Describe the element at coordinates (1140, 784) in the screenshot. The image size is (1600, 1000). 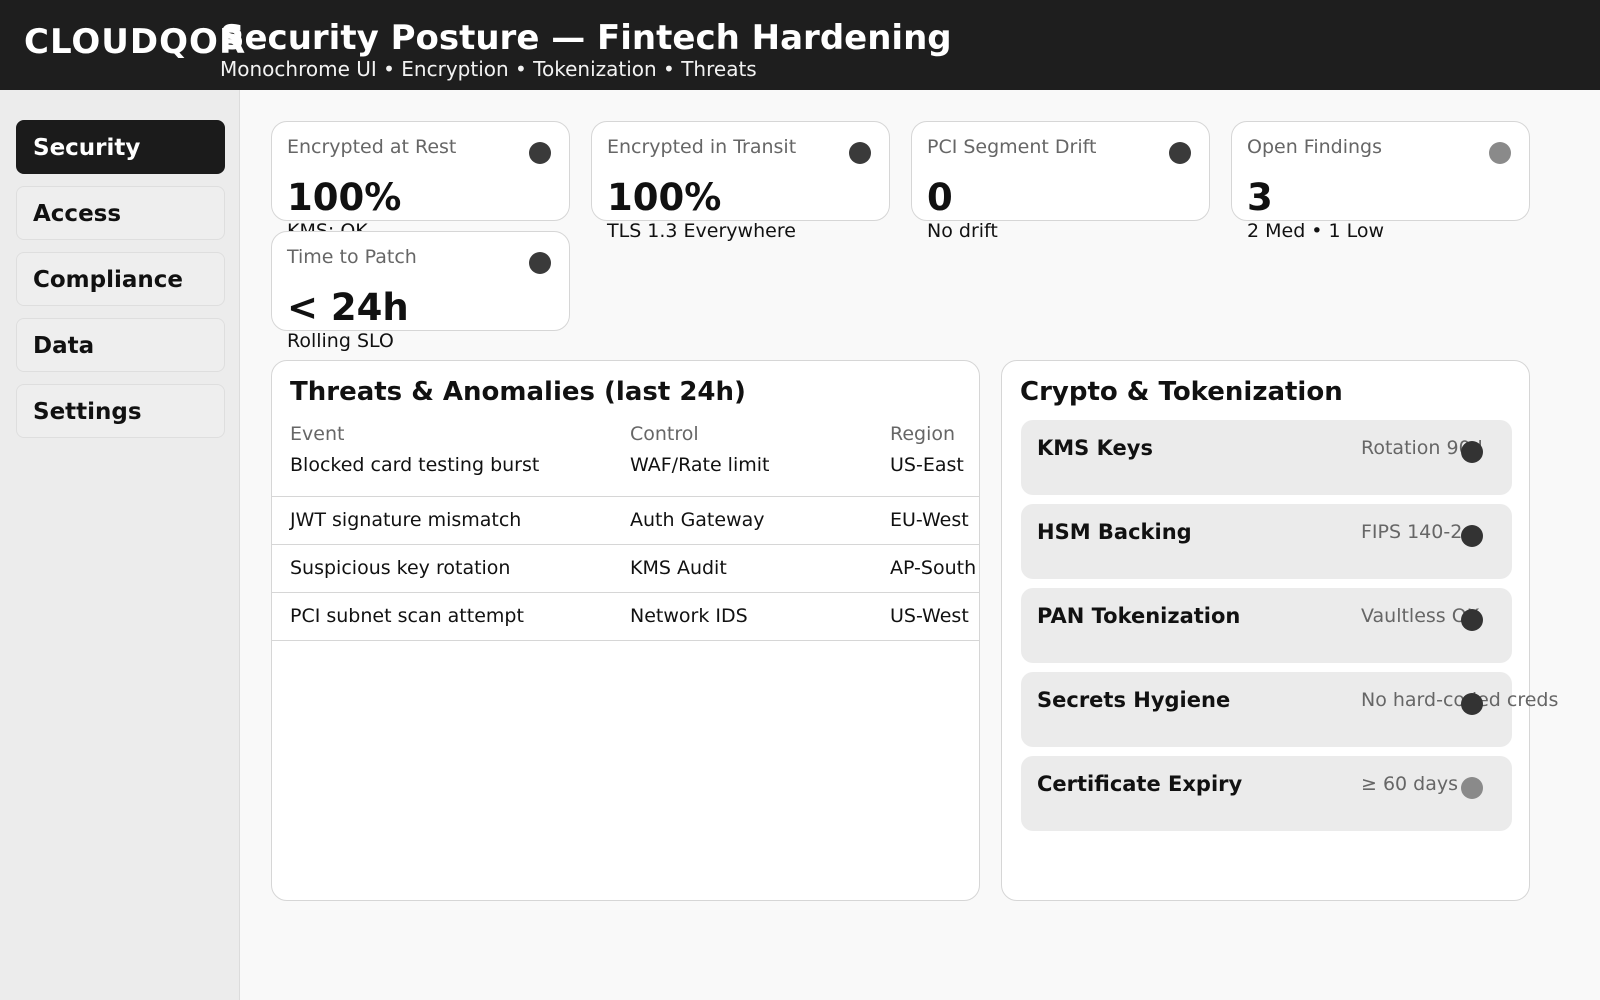
I see `crypto-item-name: Certificate Expiry` at that location.